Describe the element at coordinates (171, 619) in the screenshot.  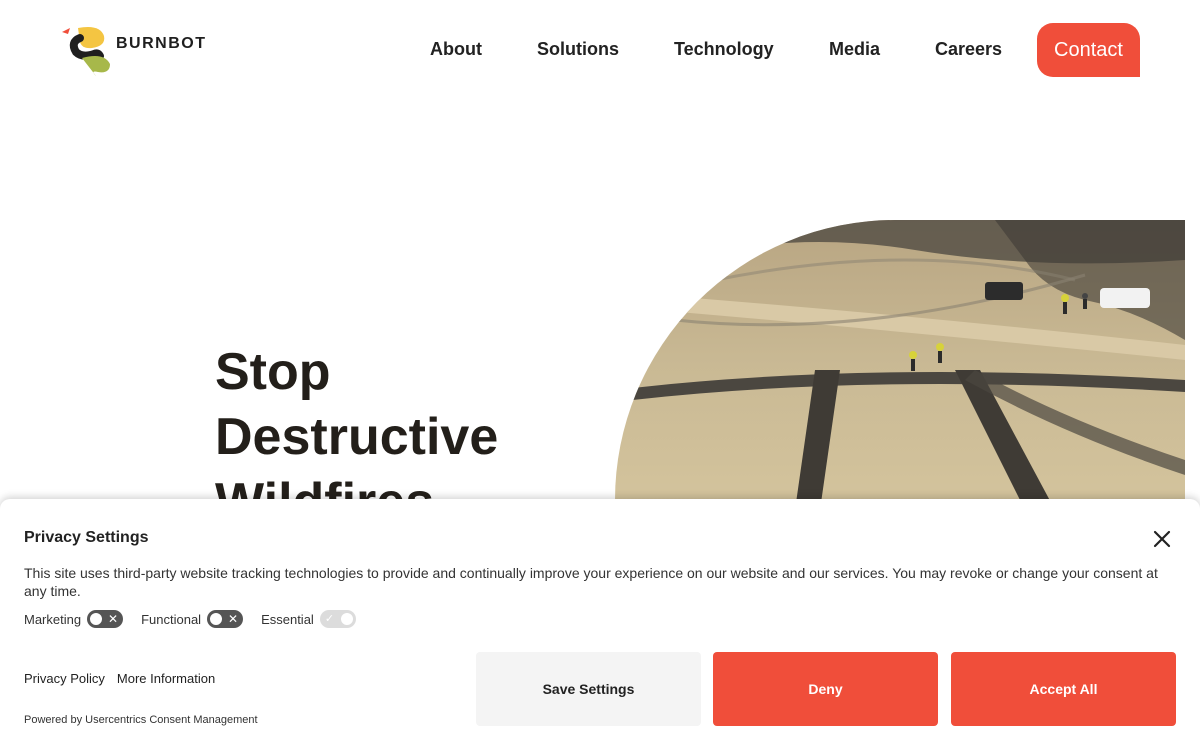
I see `toggle-label-functional: Functional` at that location.